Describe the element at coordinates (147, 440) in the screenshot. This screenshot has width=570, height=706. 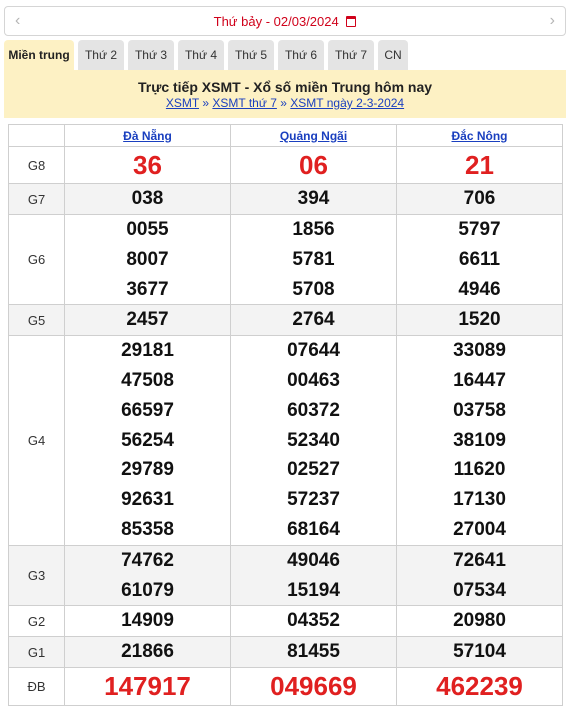
I see `prize-number: 56254` at that location.